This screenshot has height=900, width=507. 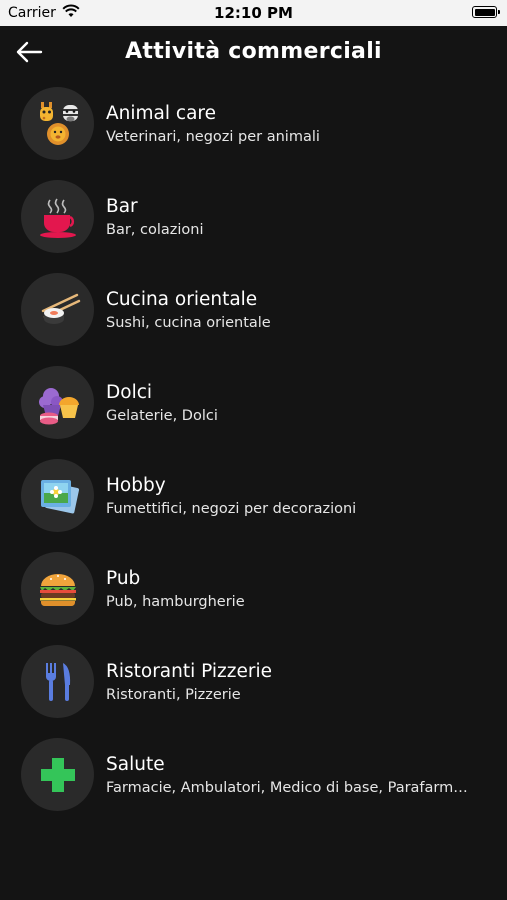 I want to click on navigation-bar: Attività commerciali, so click(x=253, y=52).